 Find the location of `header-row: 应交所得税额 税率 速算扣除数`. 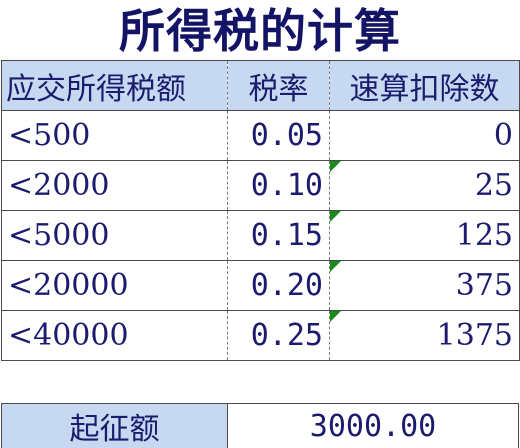

header-row: 应交所得税额 税率 速算扣除数 is located at coordinates (260, 85).